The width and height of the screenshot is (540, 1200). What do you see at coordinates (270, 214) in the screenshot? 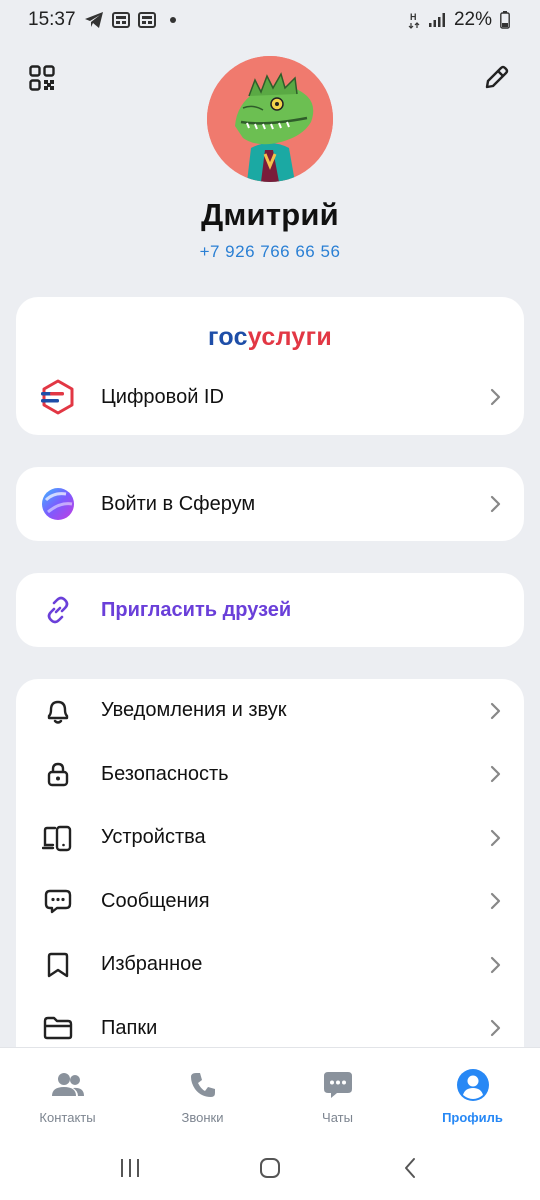
I see `profile-name: Дмитрий` at bounding box center [270, 214].